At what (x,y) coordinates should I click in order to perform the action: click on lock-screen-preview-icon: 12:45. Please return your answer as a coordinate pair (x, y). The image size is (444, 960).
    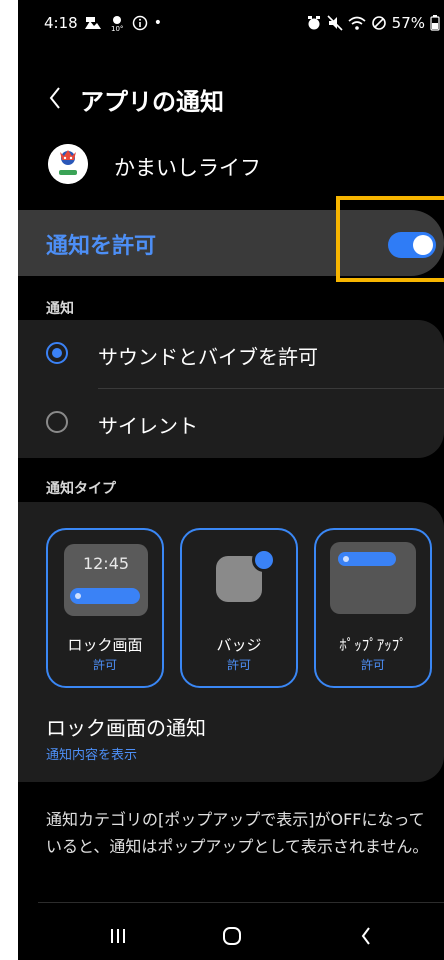
    Looking at the image, I should click on (106, 580).